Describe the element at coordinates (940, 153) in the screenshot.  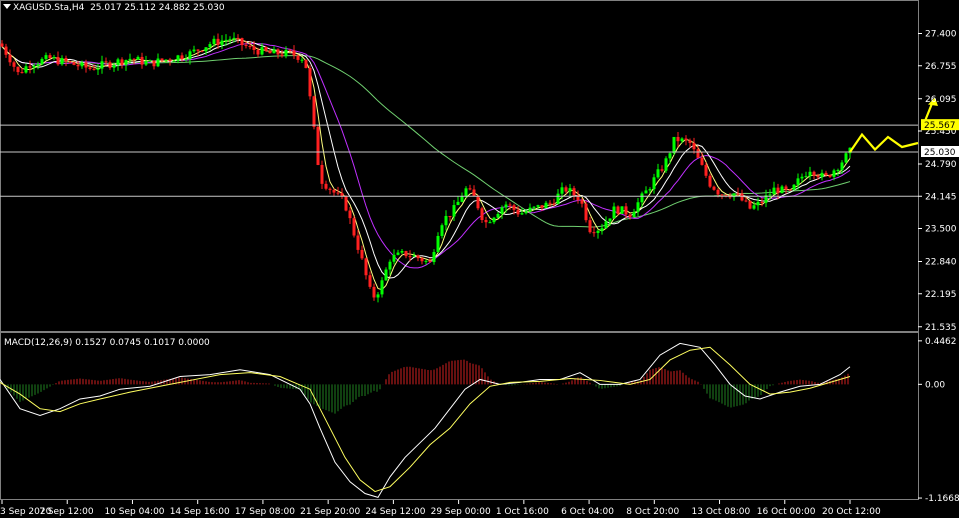
I see `price-label-text: 25.030` at that location.